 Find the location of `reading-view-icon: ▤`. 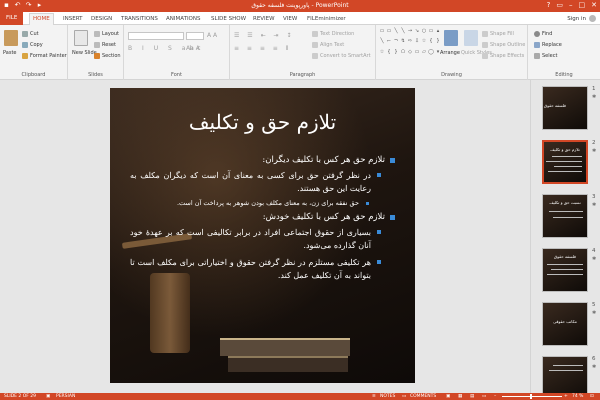

reading-view-icon: ▤ is located at coordinates (472, 396).